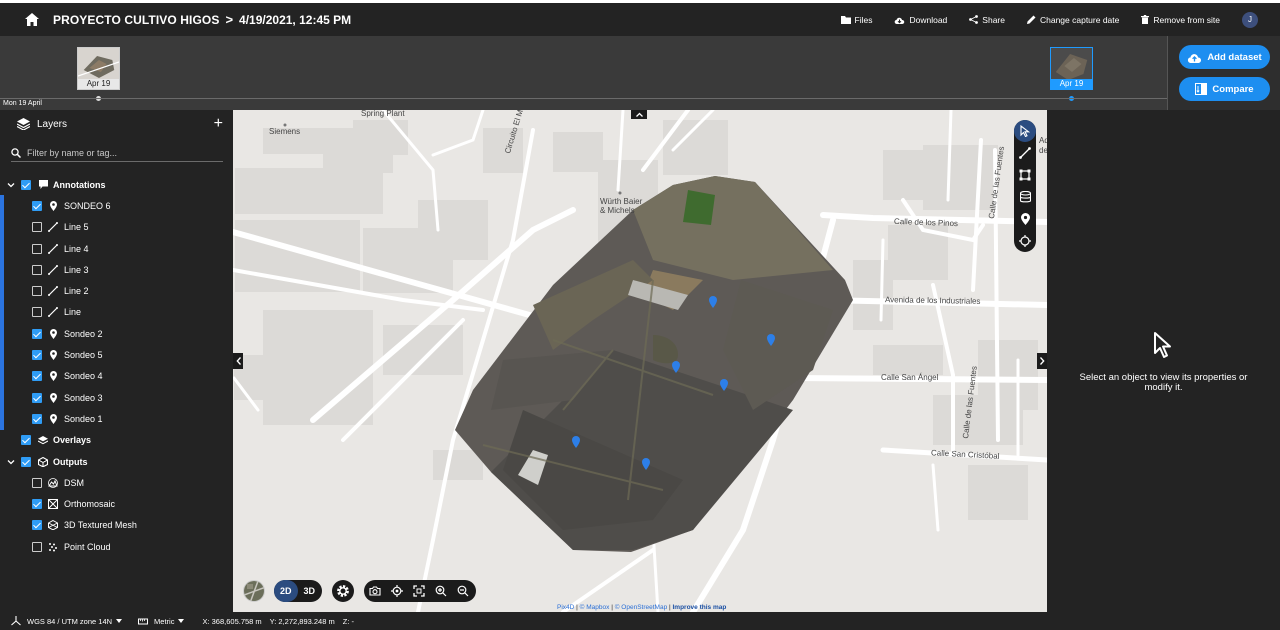 This screenshot has height=630, width=1280. Describe the element at coordinates (565, 607) in the screenshot. I see `pix4d-link: Pix4D` at that location.